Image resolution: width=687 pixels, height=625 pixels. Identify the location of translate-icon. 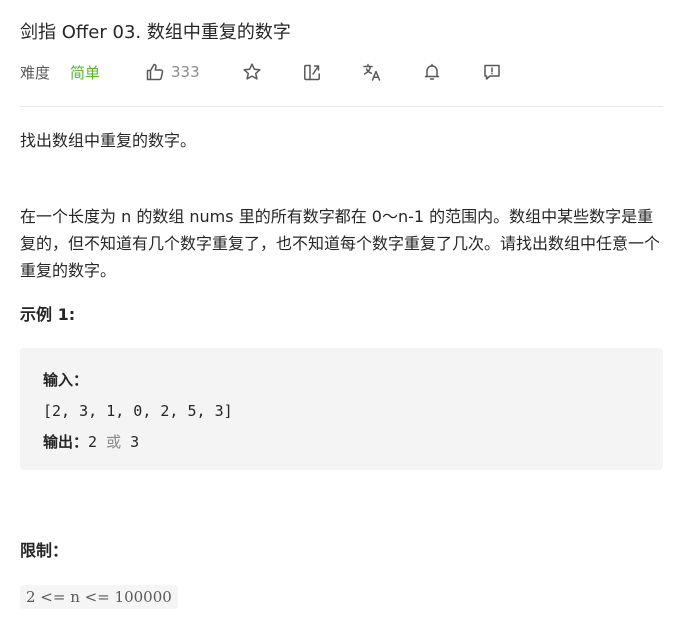
(372, 72).